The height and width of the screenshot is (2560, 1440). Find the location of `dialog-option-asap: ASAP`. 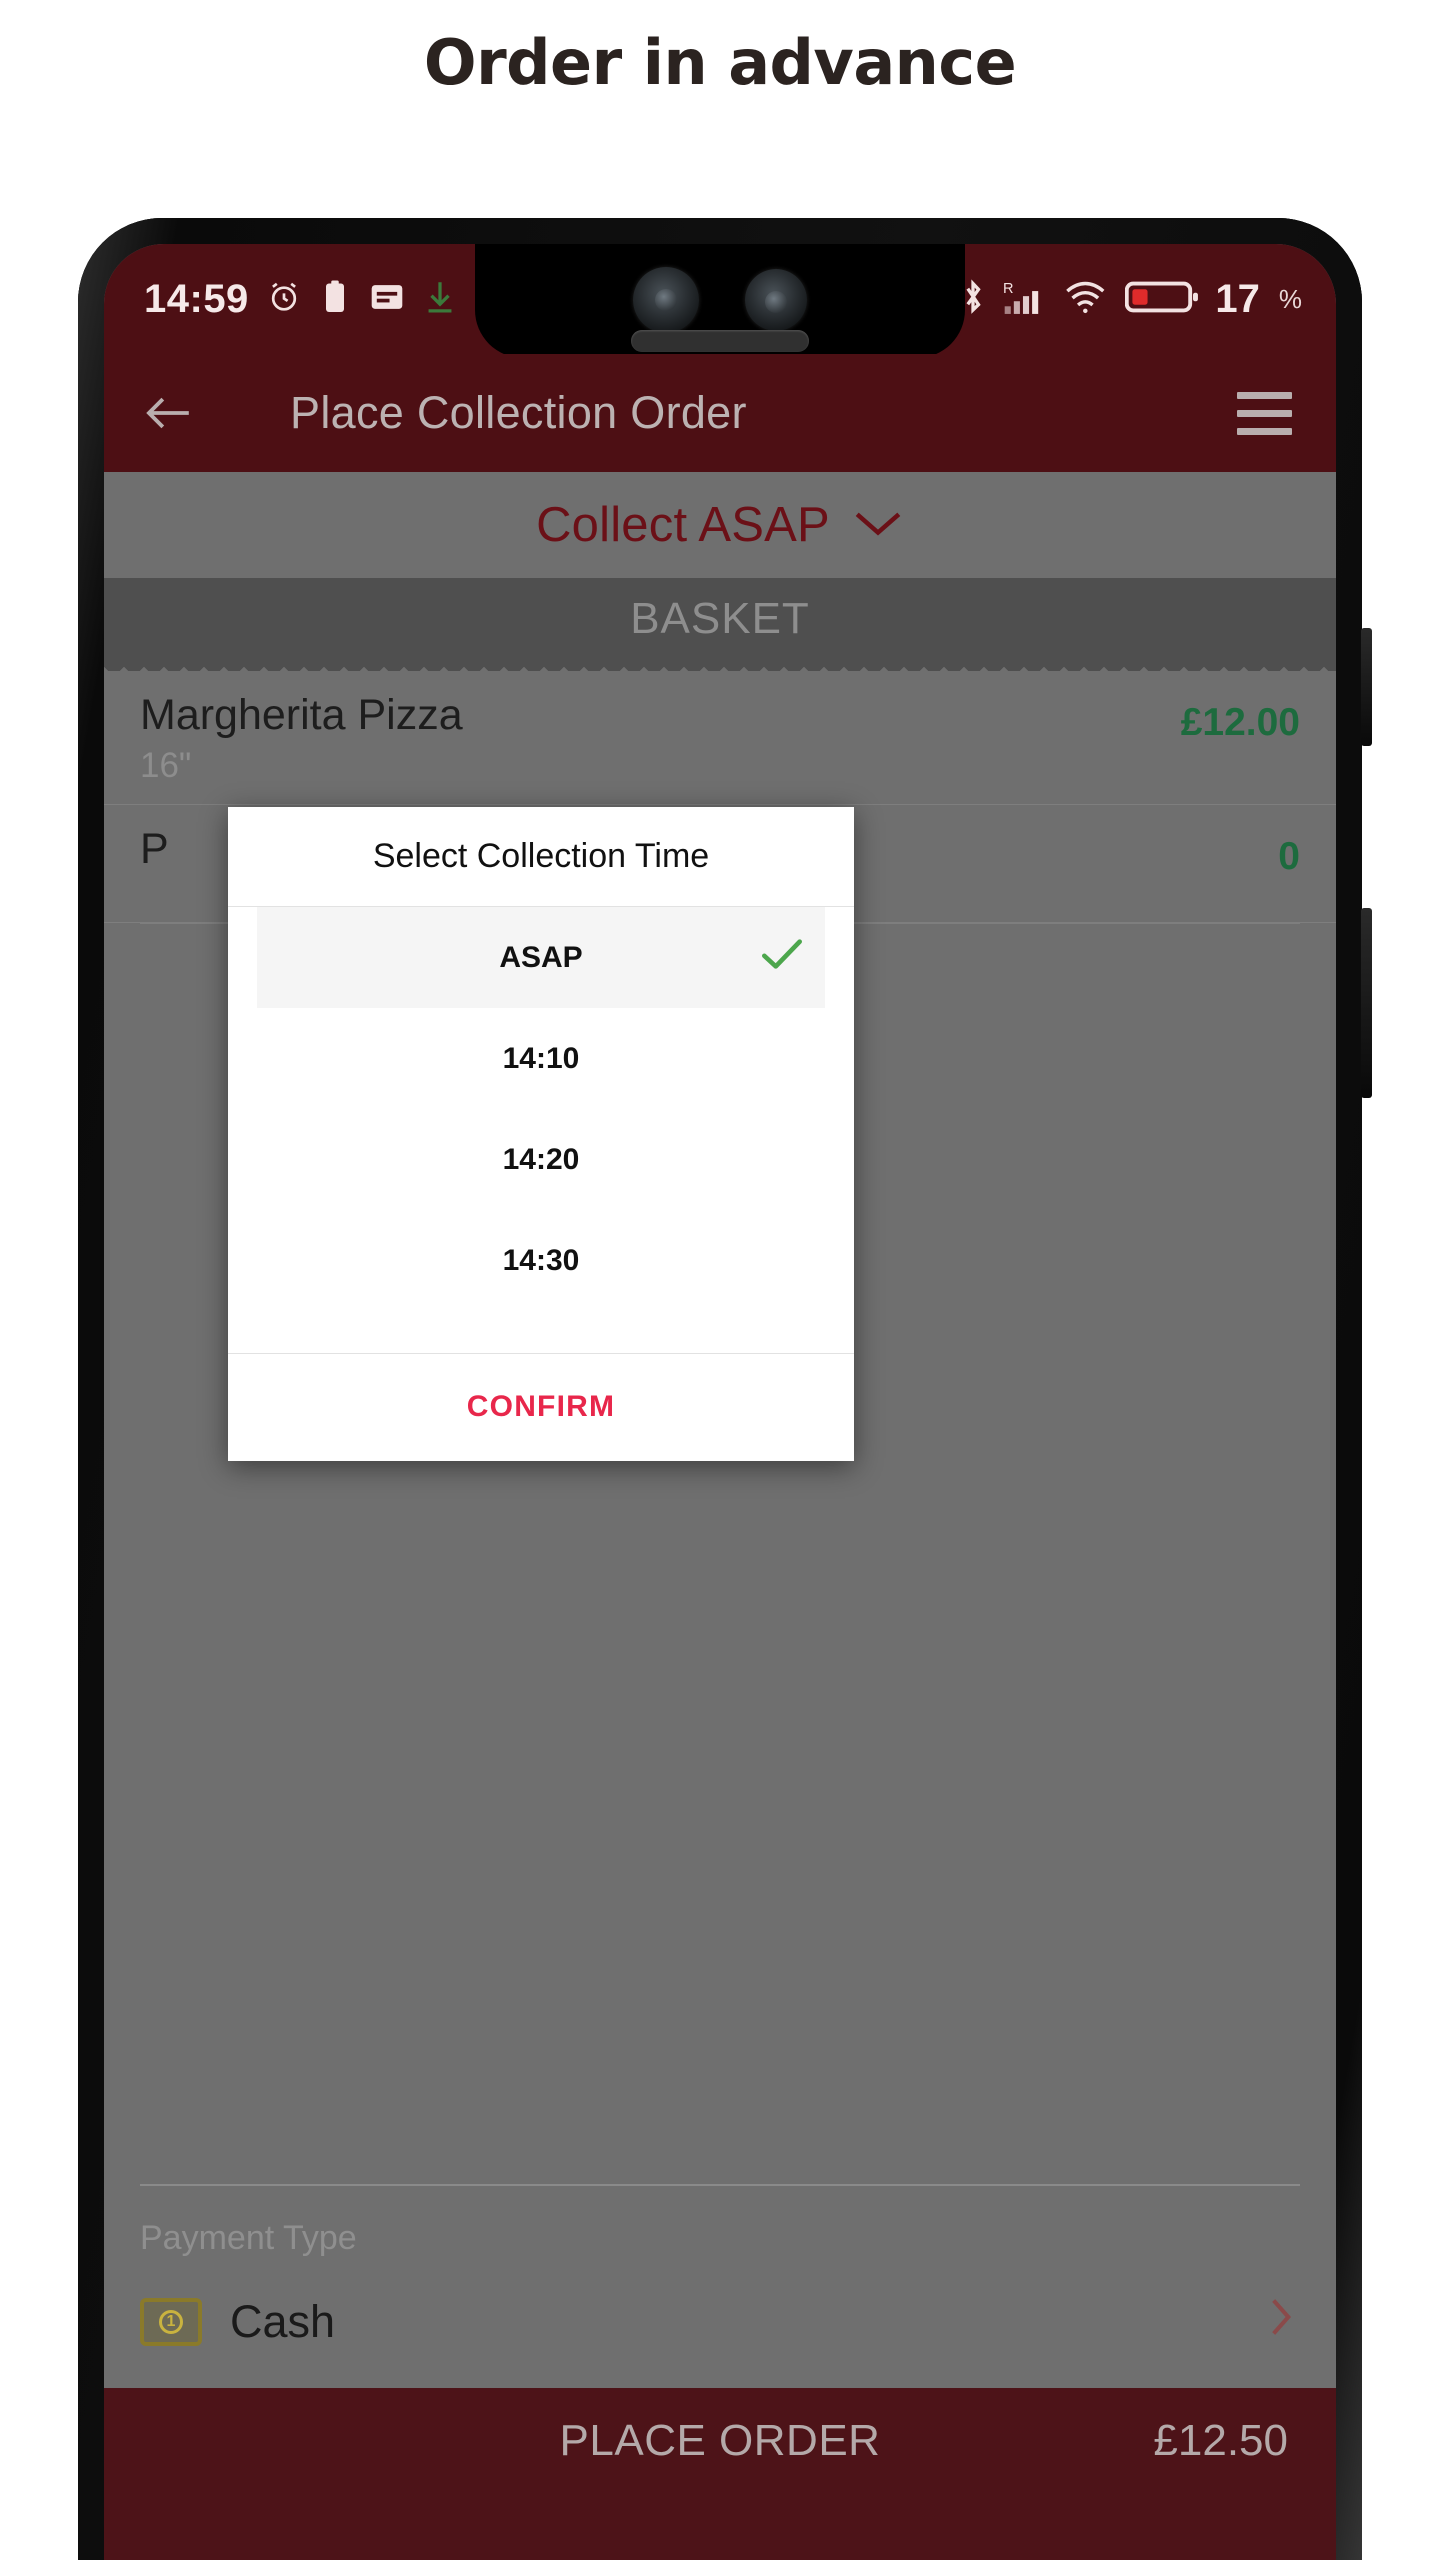

dialog-option-asap: ASAP is located at coordinates (541, 957).